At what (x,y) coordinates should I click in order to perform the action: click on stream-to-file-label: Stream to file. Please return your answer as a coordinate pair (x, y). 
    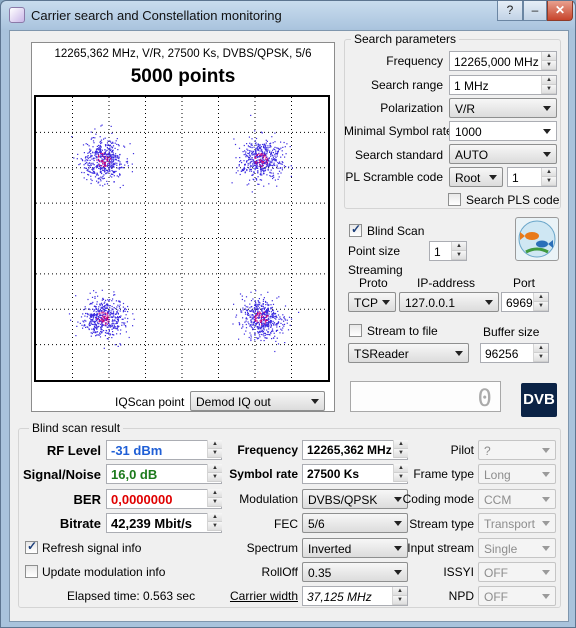
    Looking at the image, I should click on (402, 331).